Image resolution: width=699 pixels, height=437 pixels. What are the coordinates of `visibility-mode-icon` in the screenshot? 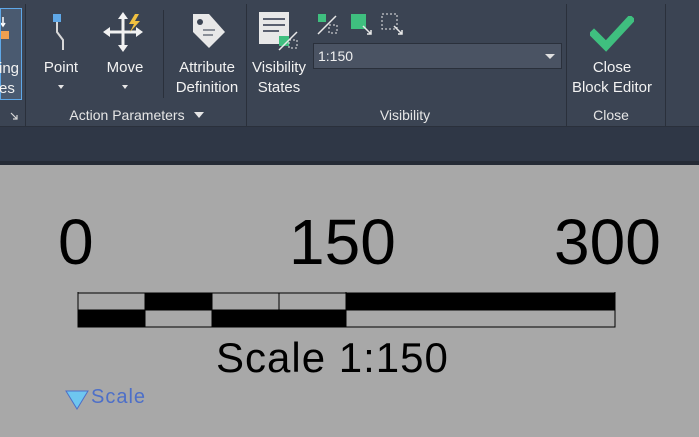 It's located at (327, 24).